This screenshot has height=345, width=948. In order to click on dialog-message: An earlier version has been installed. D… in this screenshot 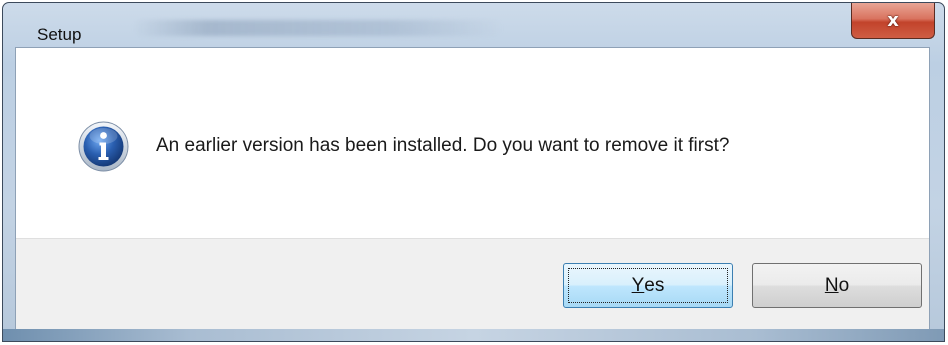, I will do `click(443, 145)`.